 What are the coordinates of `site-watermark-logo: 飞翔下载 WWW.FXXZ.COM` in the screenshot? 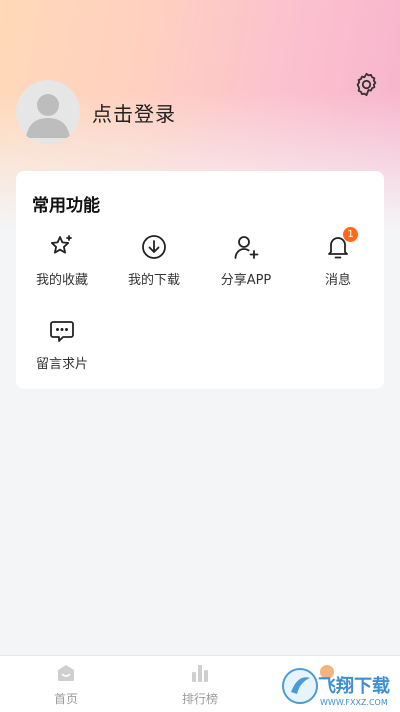 It's located at (336, 686).